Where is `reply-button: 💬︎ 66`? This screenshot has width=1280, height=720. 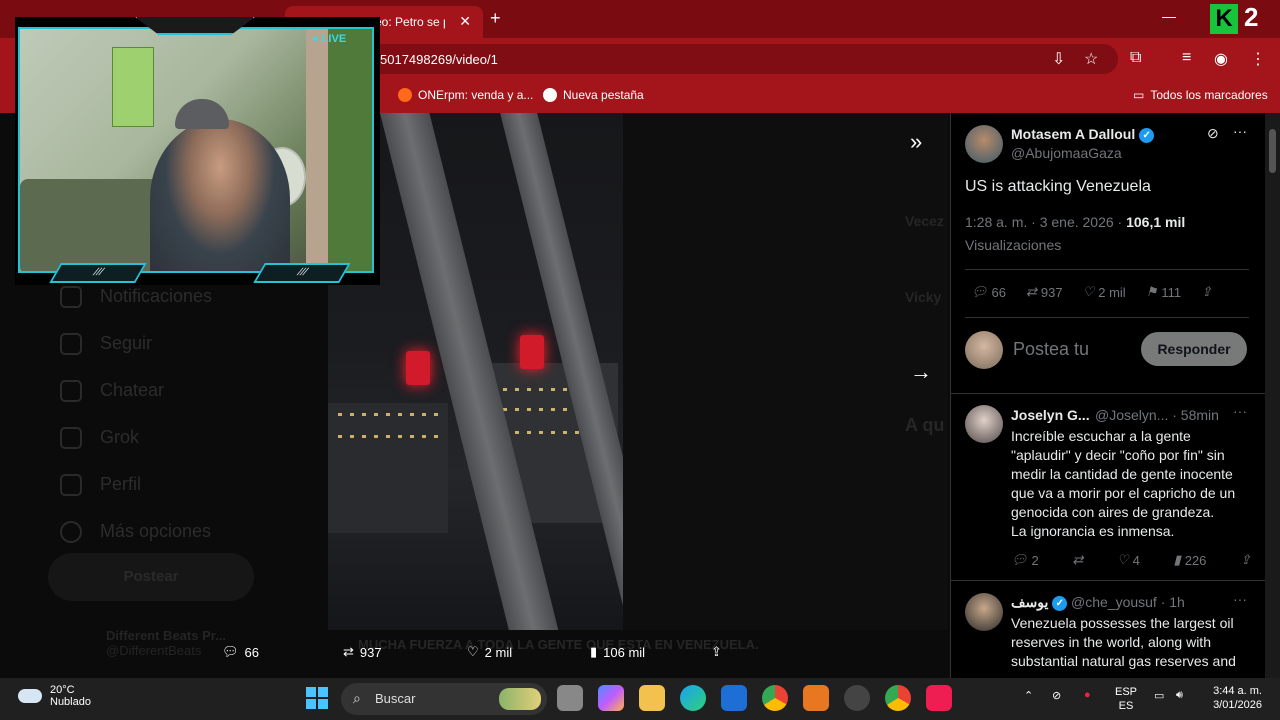
reply-button: 💬︎ 66 is located at coordinates (988, 292).